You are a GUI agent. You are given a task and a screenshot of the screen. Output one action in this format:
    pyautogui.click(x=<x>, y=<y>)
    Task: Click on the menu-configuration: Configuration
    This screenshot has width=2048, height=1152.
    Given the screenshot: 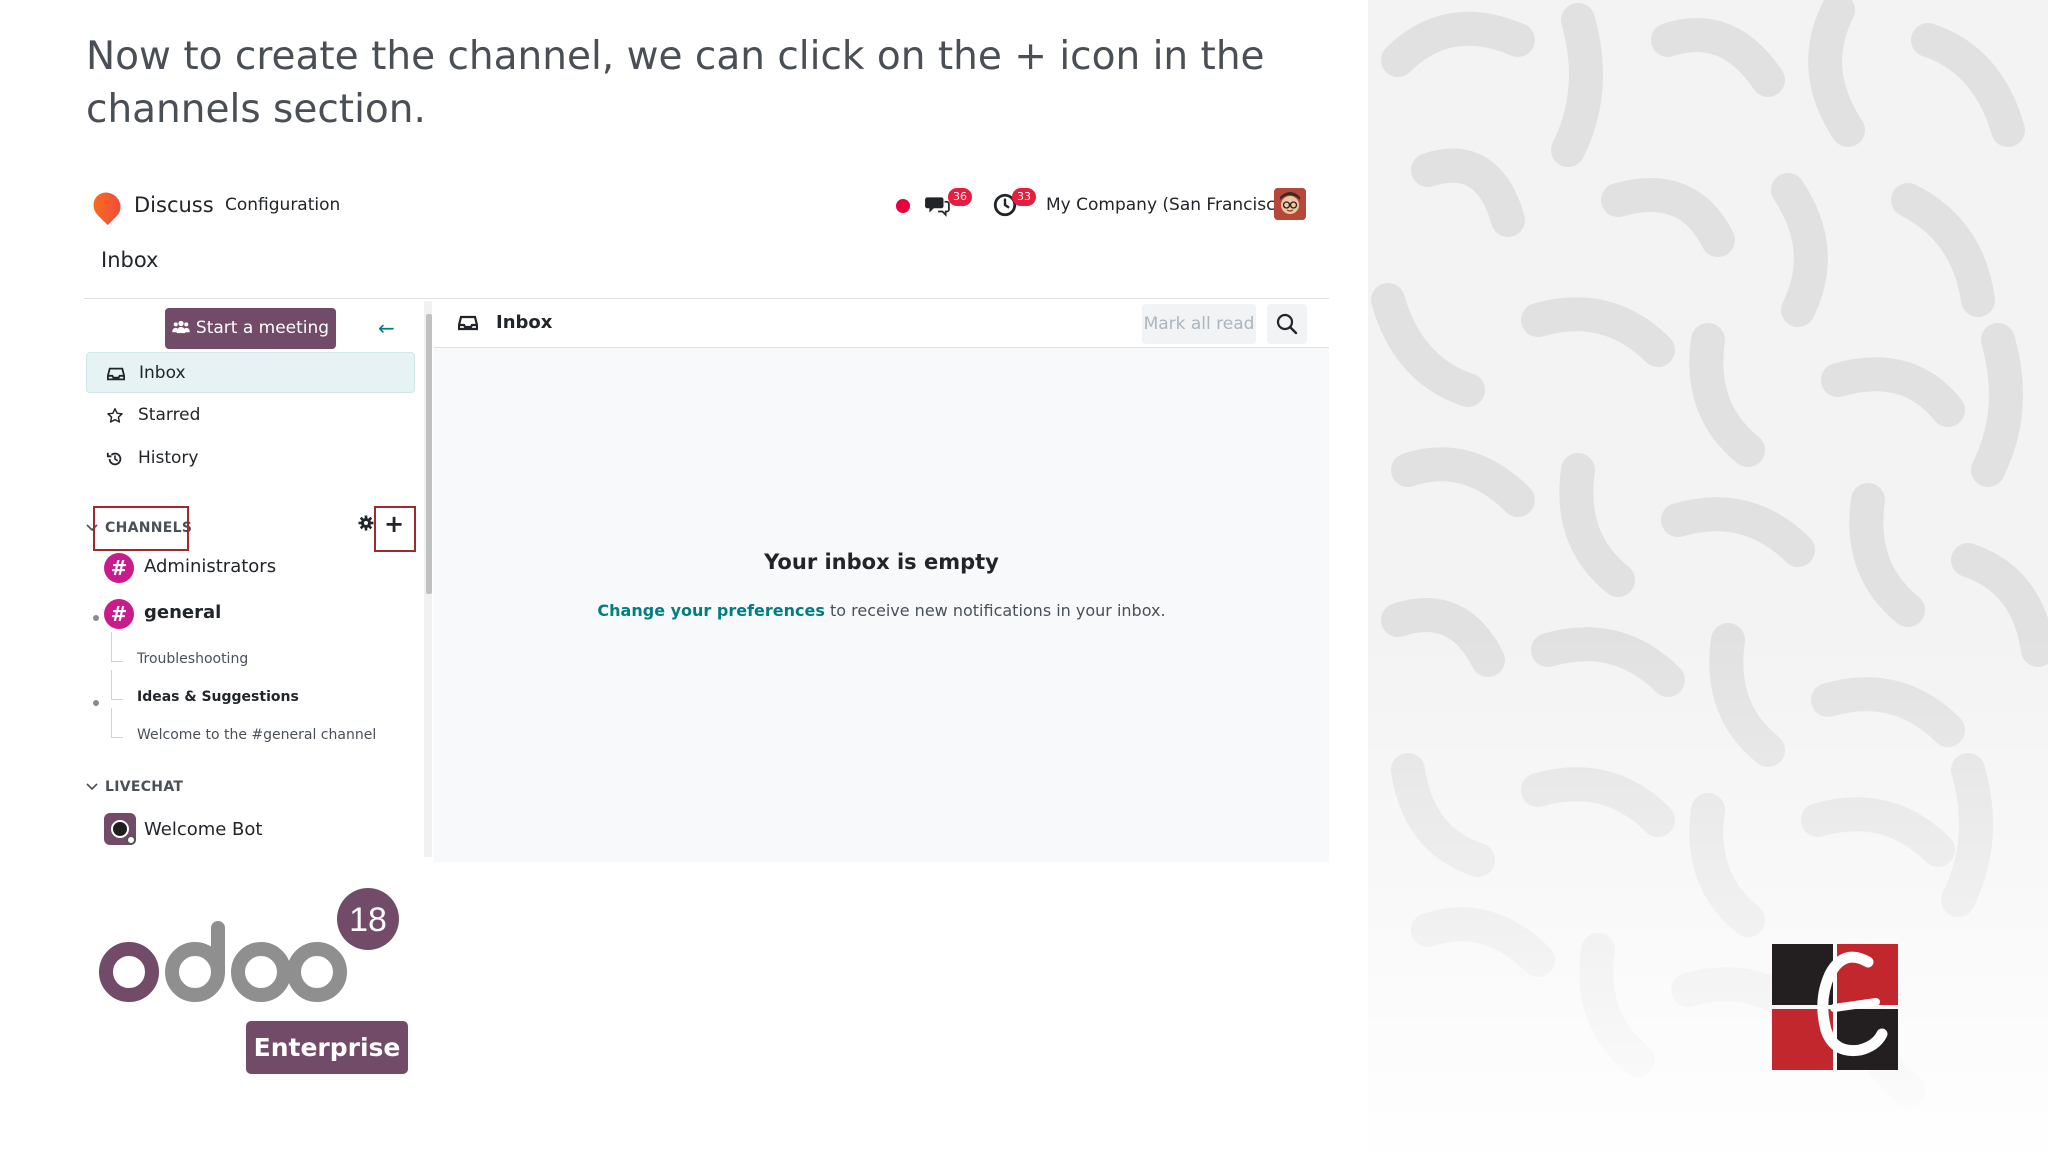 What is the action you would take?
    pyautogui.click(x=282, y=205)
    